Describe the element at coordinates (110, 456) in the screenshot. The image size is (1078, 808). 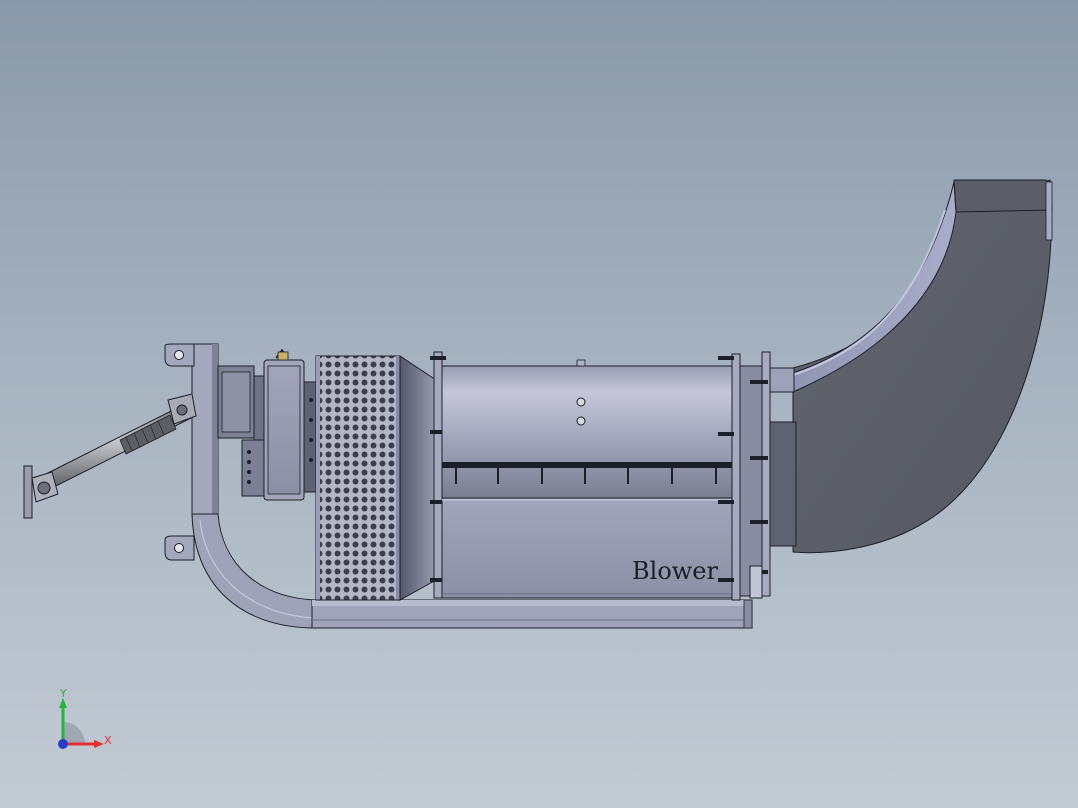
I see `drive-shaft` at that location.